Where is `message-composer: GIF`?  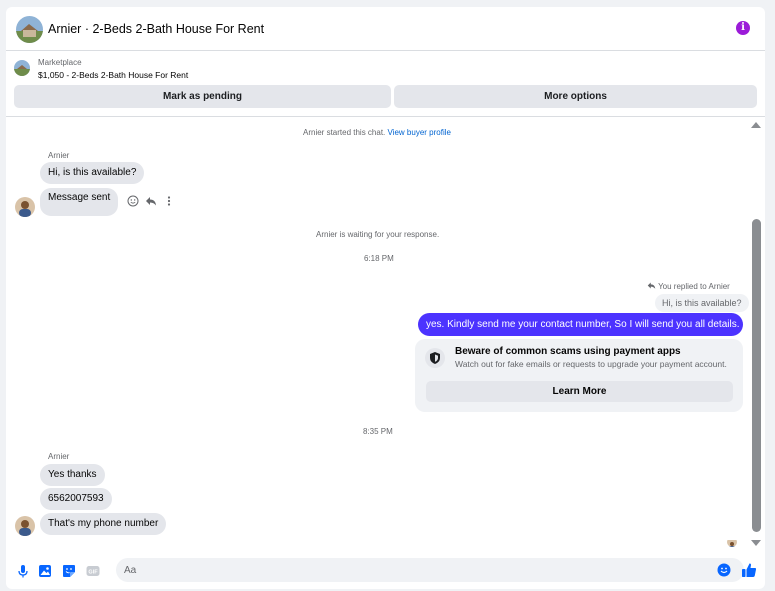
message-composer: GIF is located at coordinates (385, 570).